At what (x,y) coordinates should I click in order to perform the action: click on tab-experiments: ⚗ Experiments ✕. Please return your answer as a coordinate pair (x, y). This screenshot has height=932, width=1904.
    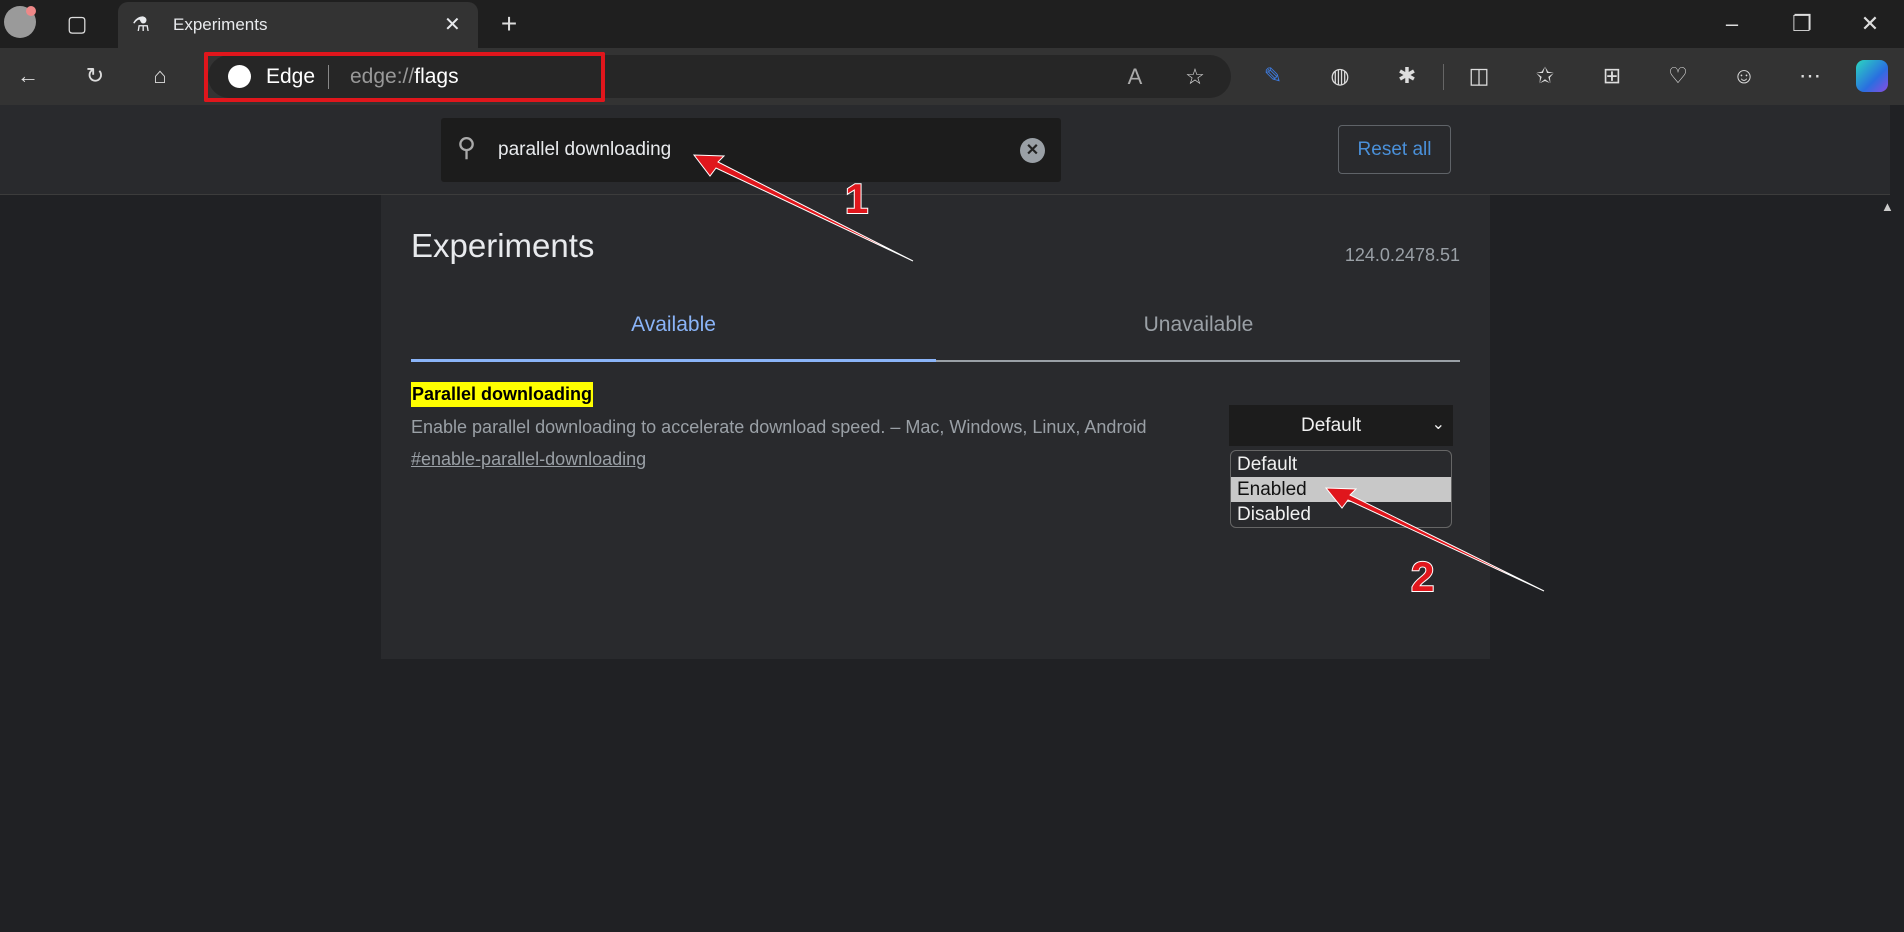
    Looking at the image, I should click on (298, 25).